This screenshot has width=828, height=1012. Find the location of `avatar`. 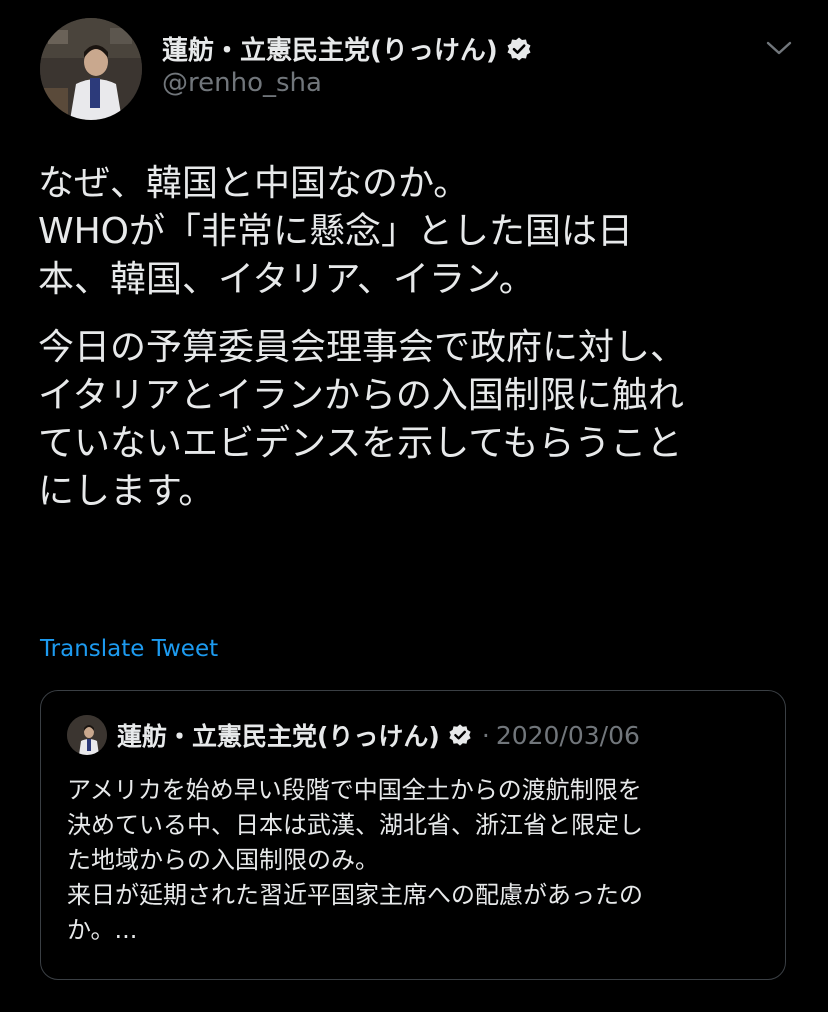

avatar is located at coordinates (91, 69).